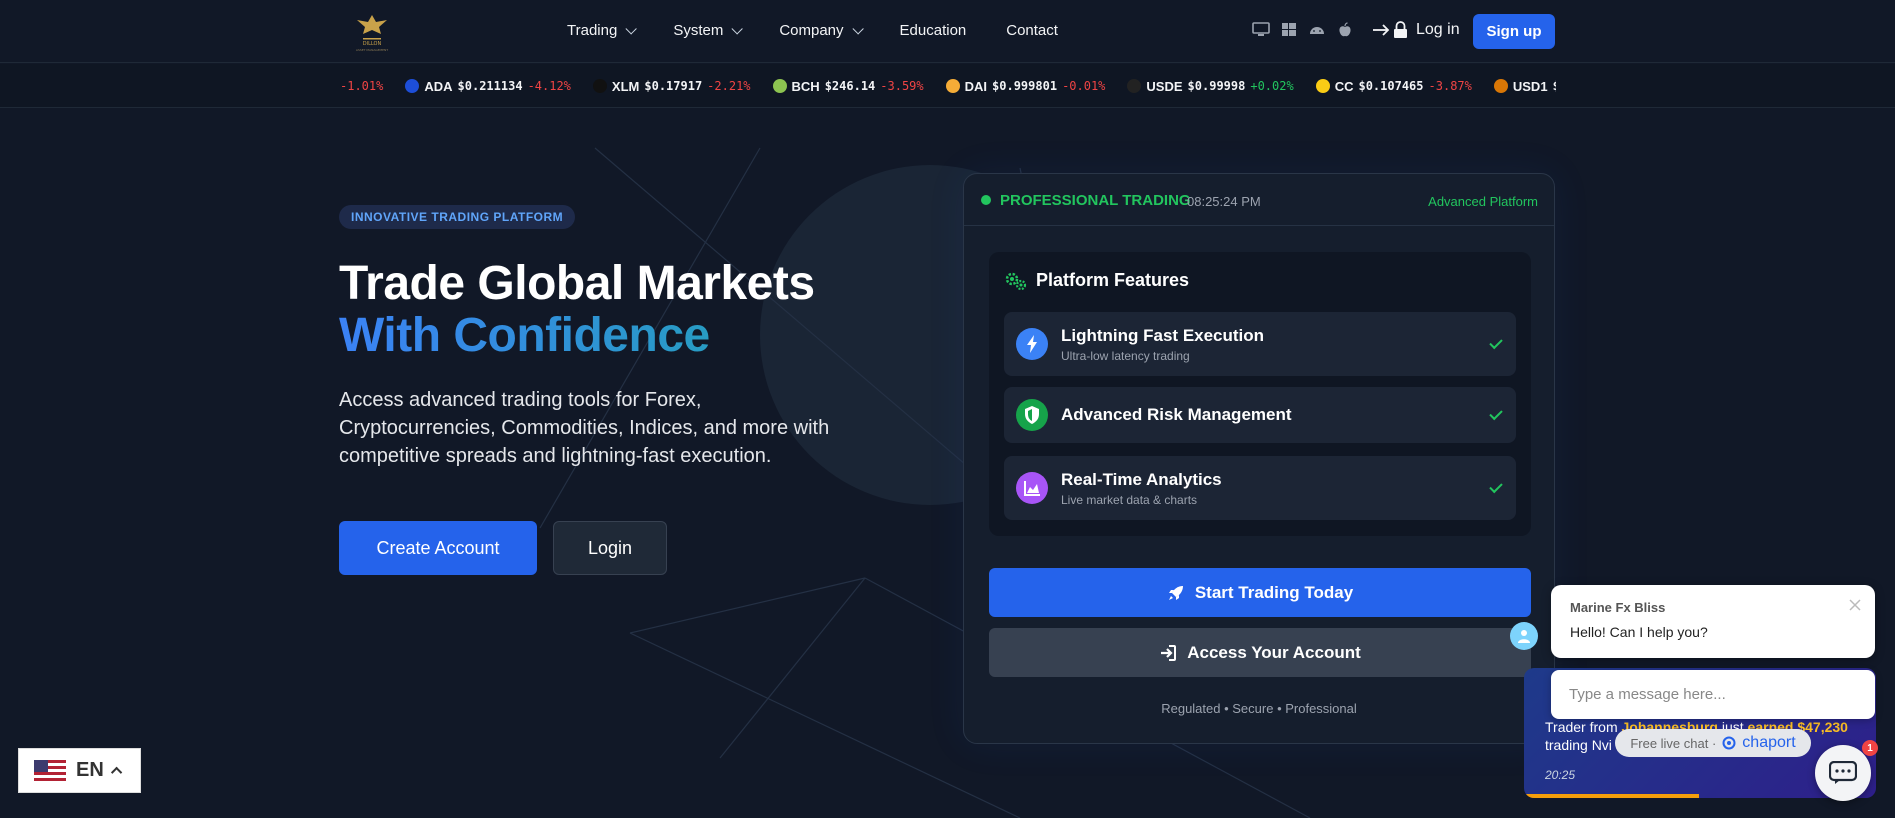 The height and width of the screenshot is (818, 1895). Describe the element at coordinates (1639, 632) in the screenshot. I see `chat-message: Hello! Can I help you?` at that location.